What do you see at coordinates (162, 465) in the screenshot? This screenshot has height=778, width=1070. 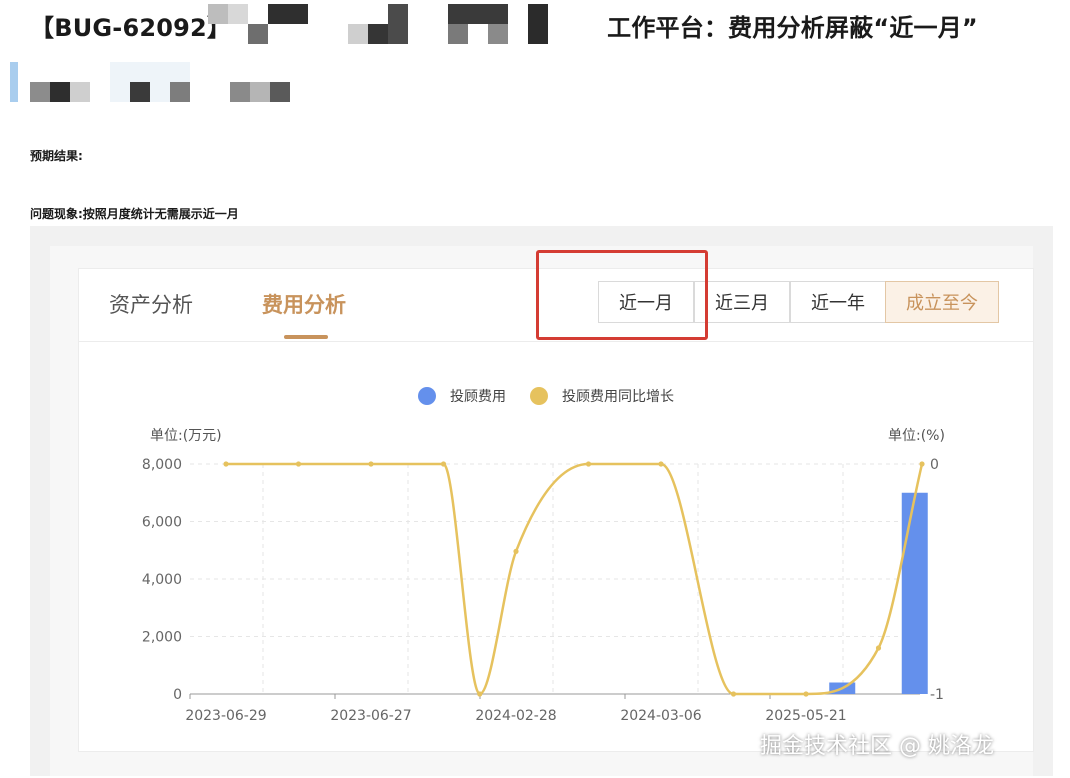 I see `y-left-tick-label: 8,000` at bounding box center [162, 465].